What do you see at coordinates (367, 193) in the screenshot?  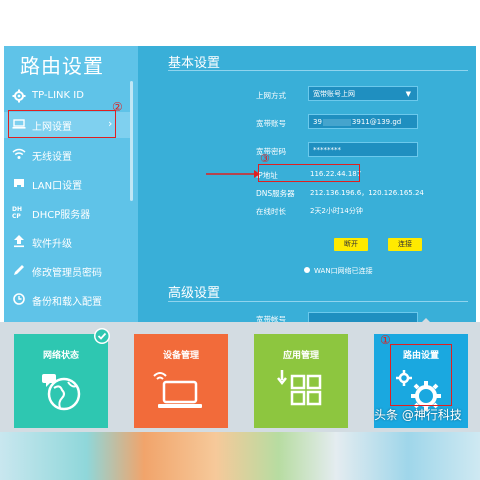 I see `dns-value: 212.136.196.6，120.126.165.24` at bounding box center [367, 193].